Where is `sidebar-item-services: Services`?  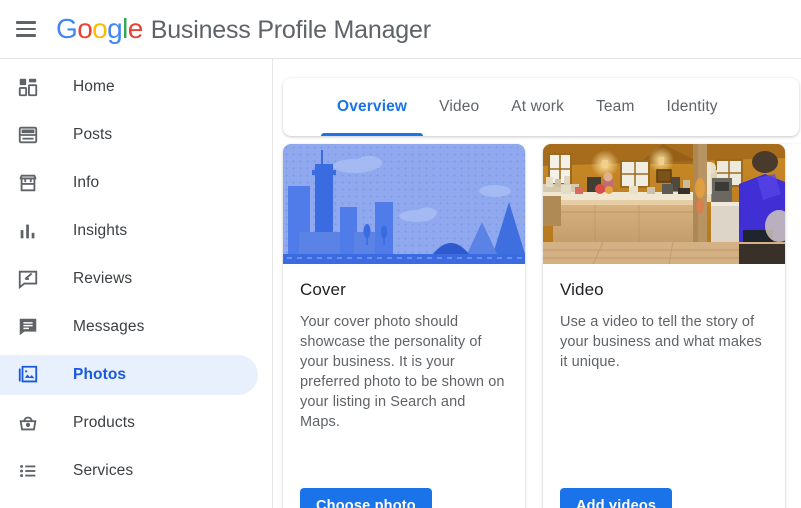
sidebar-item-services: Services is located at coordinates (129, 471).